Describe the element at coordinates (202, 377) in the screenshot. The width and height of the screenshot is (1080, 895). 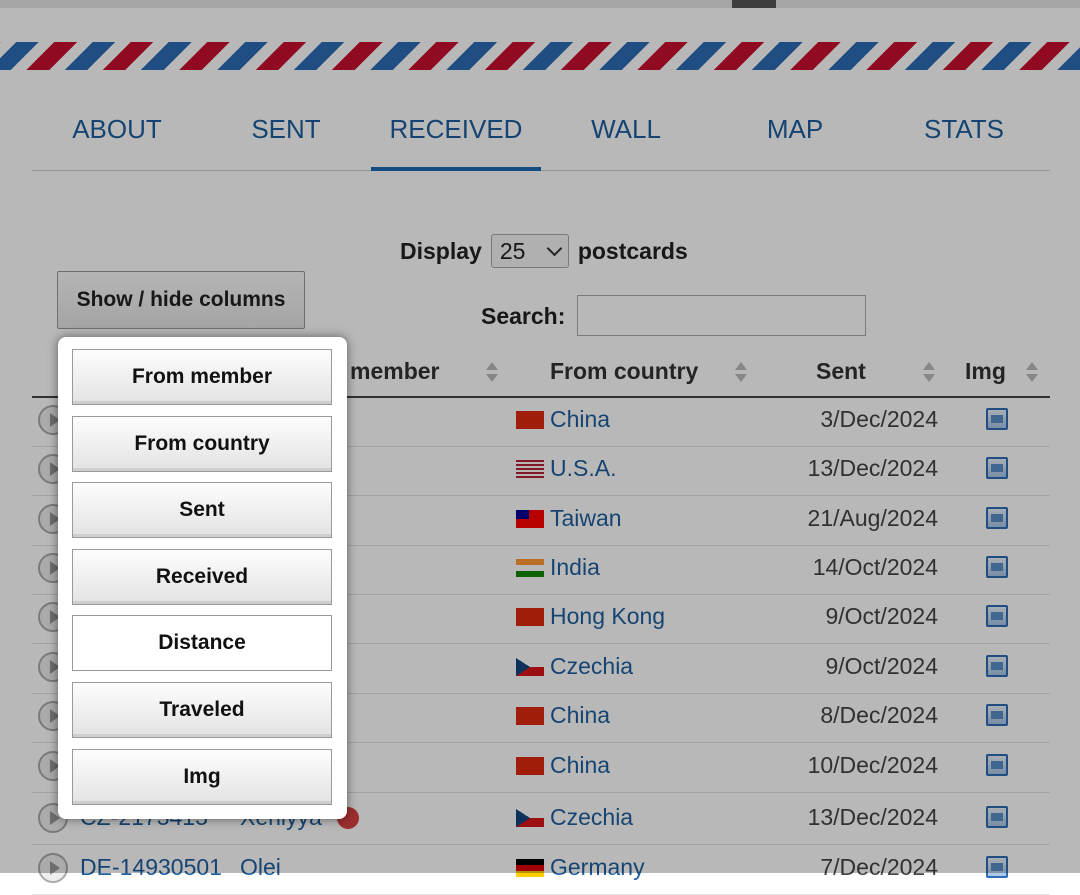
I see `column-toggle-from-member: From member` at that location.